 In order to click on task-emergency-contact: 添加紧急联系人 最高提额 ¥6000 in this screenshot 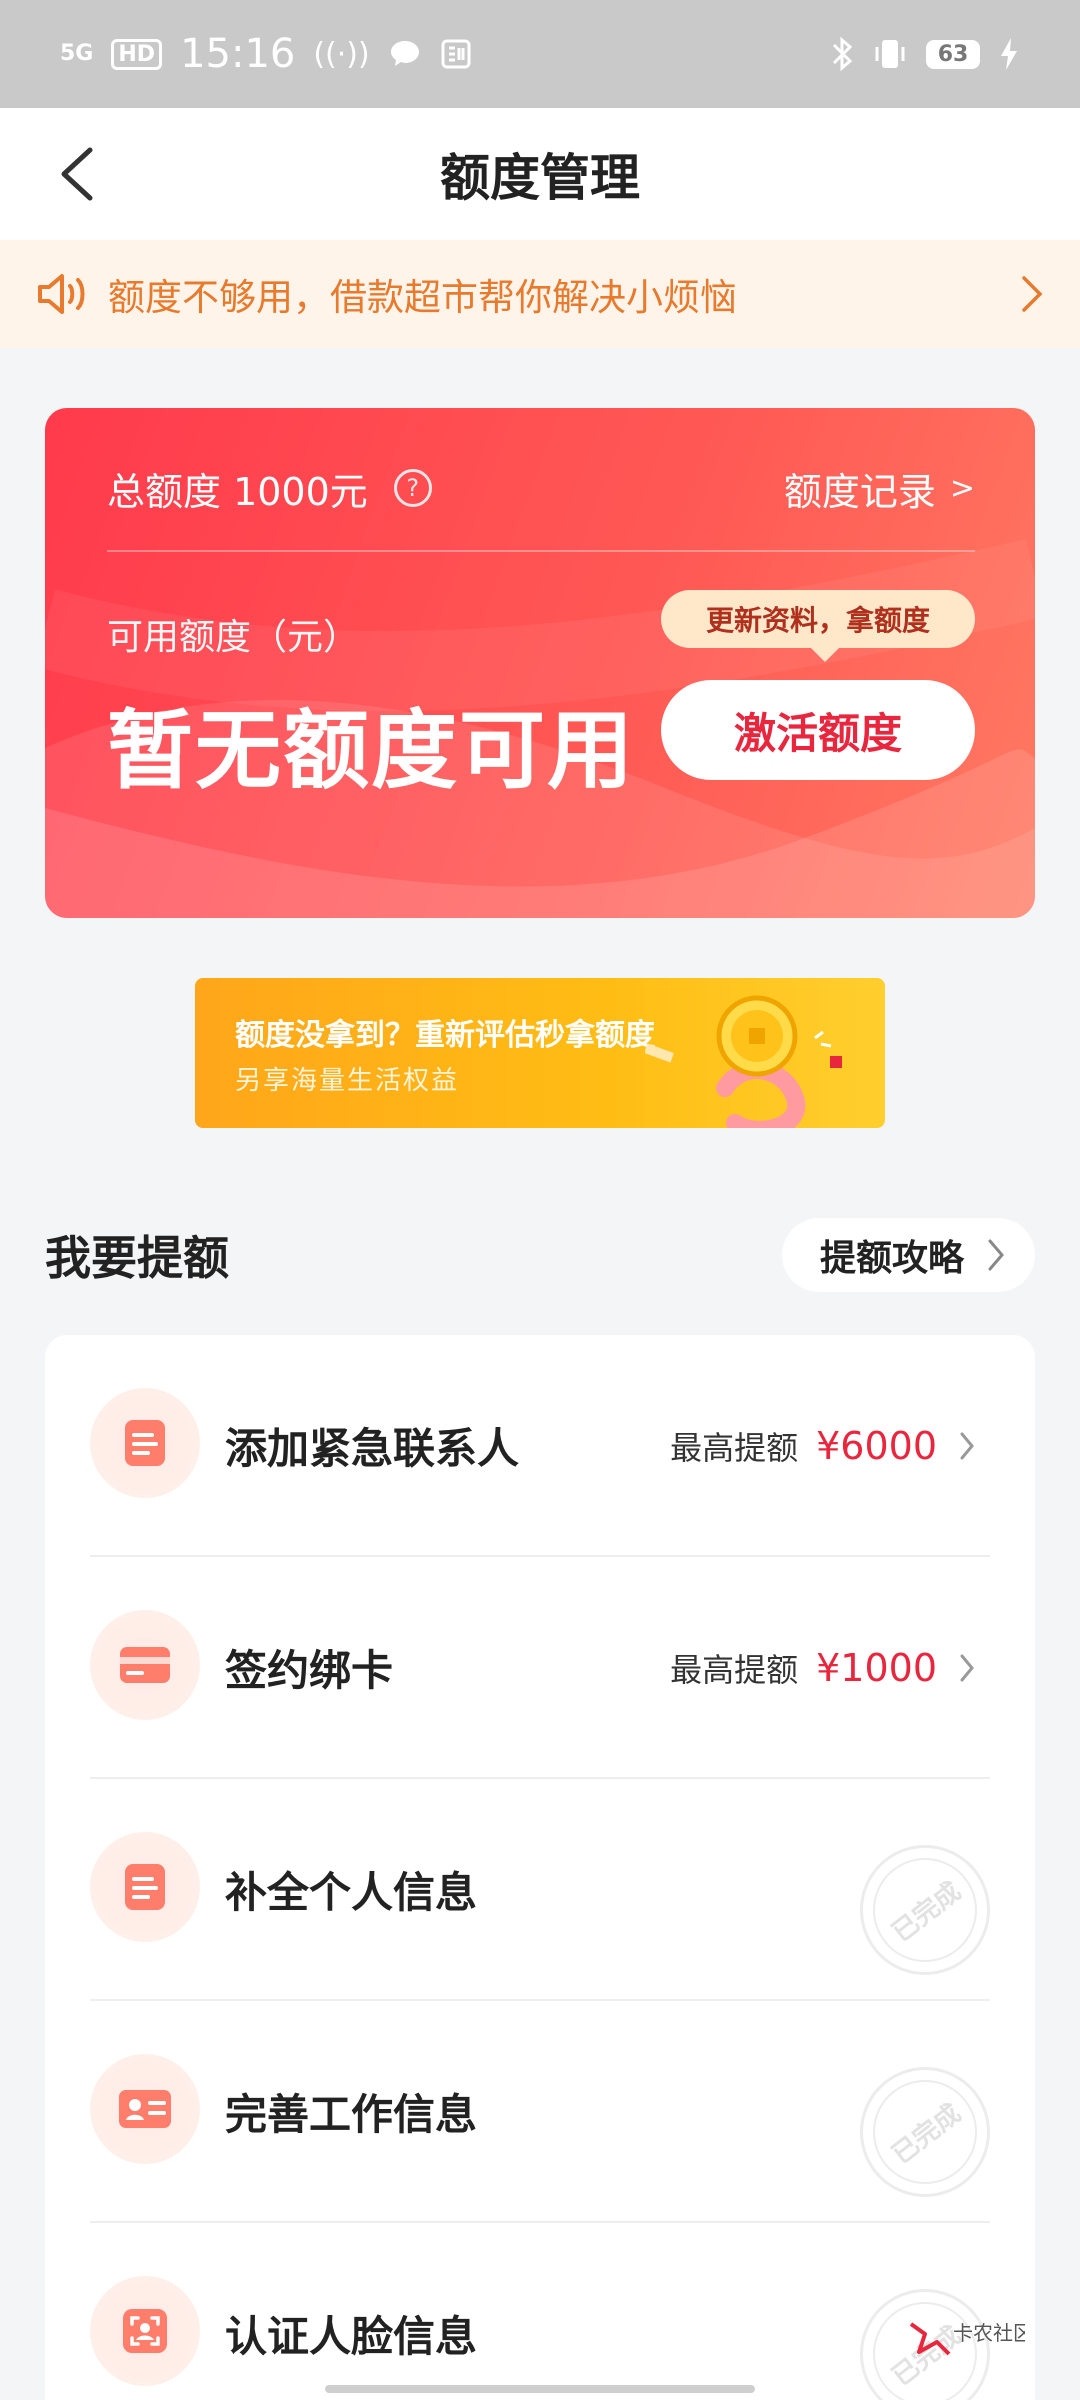, I will do `click(540, 1446)`.